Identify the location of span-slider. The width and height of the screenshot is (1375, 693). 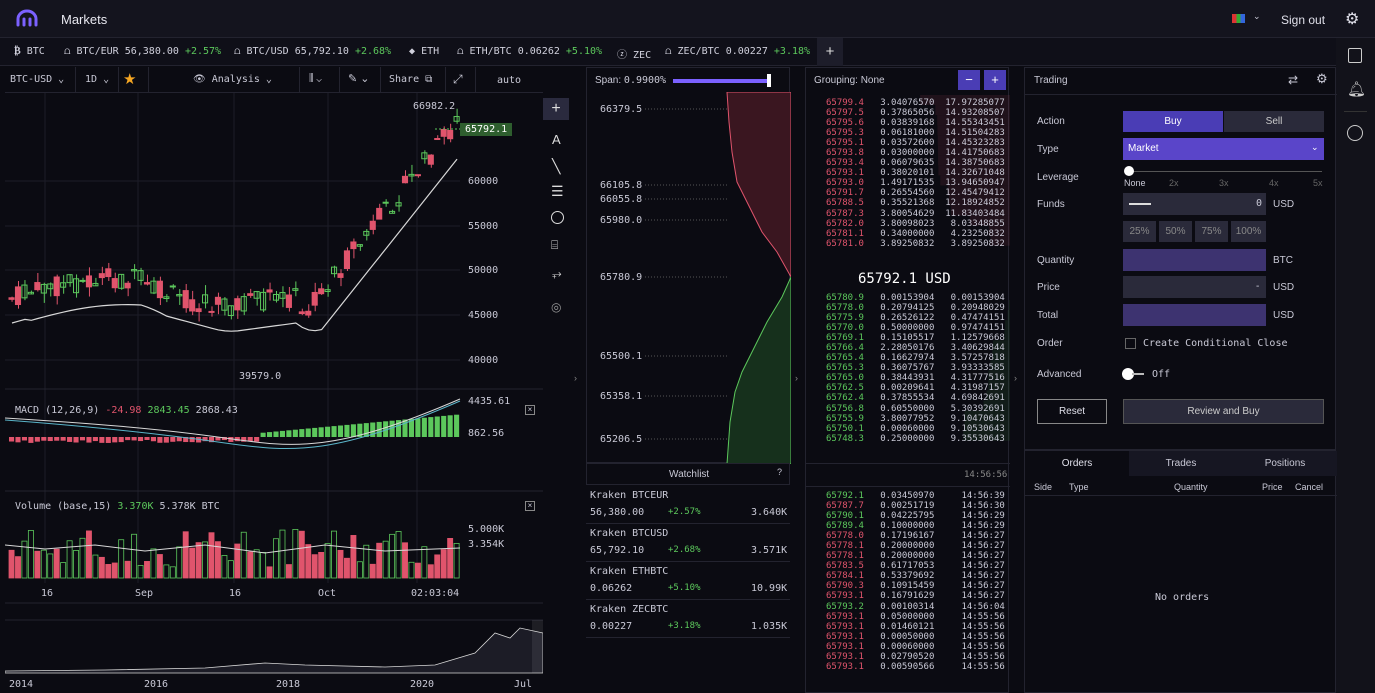
(721, 81).